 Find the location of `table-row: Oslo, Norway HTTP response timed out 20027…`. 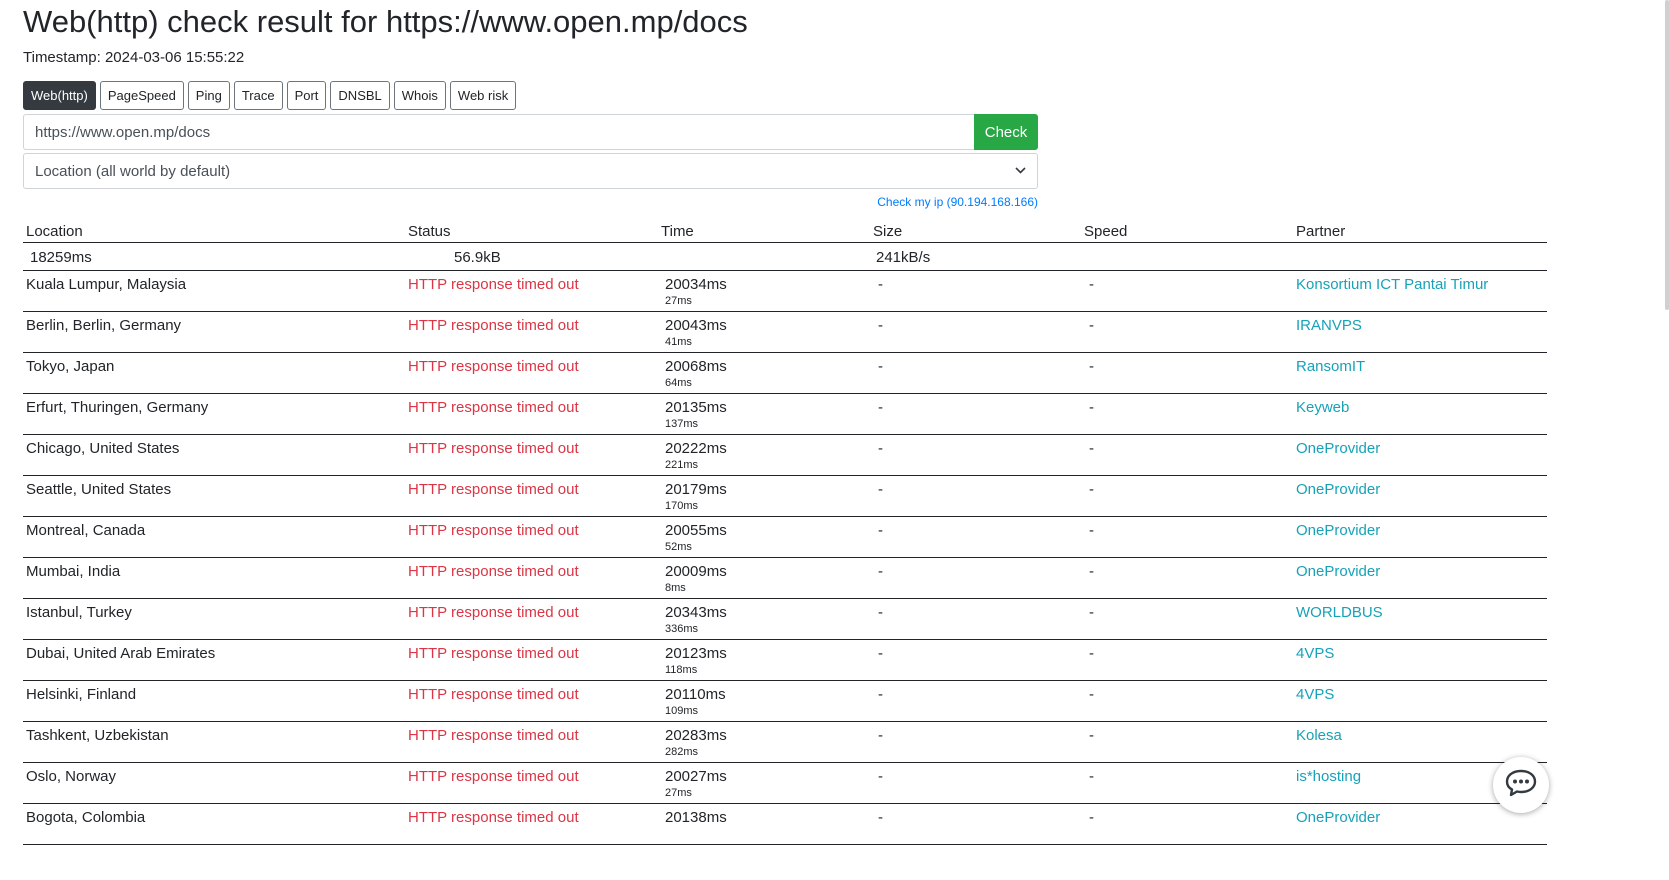

table-row: Oslo, Norway HTTP response timed out 20027… is located at coordinates (785, 783).